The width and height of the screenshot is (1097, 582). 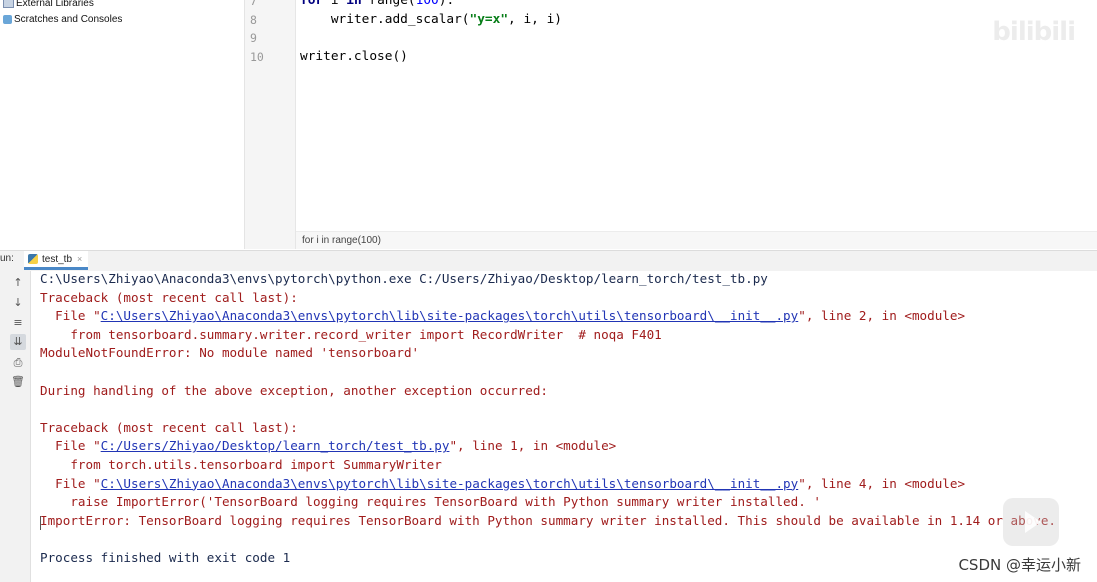 I want to click on console-line: Process finished with exit code 1, so click(x=165, y=557).